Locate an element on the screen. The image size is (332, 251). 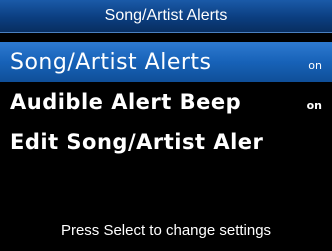
menu-item-label: Audible Alert Beep is located at coordinates (126, 102).